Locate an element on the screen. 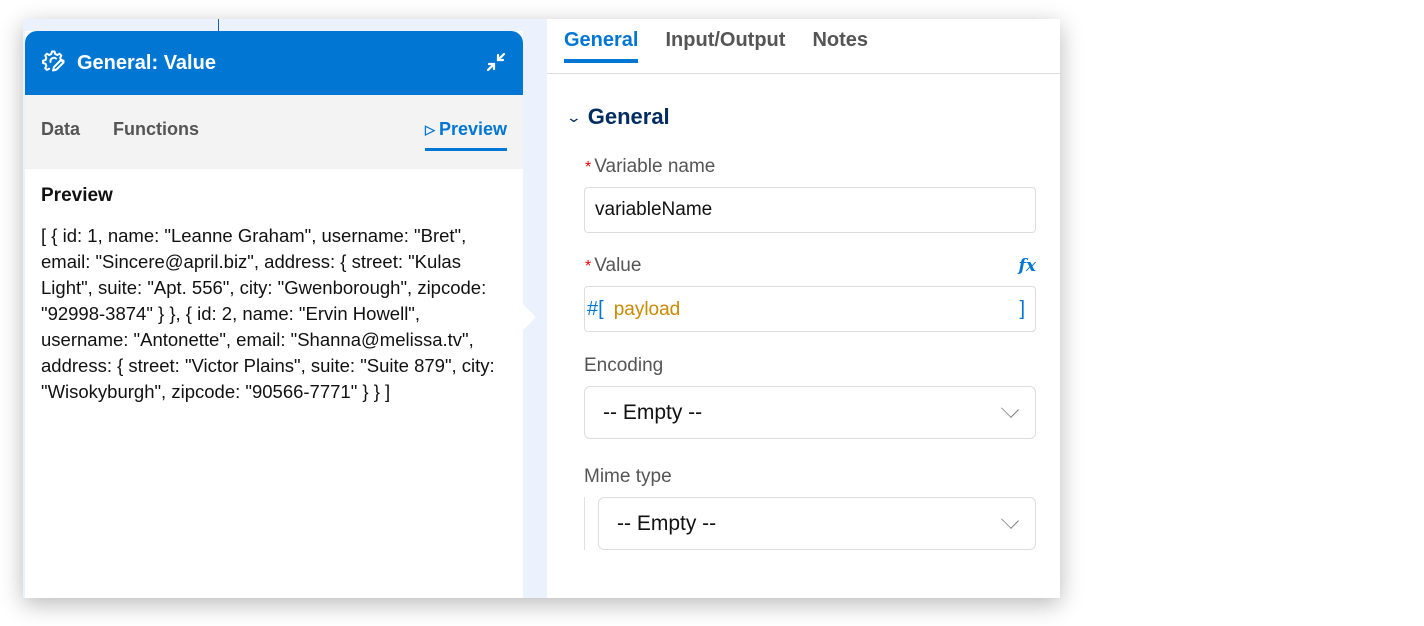 This screenshot has width=1424, height=626. panel-tabs: General Input/Output Notes is located at coordinates (803, 46).